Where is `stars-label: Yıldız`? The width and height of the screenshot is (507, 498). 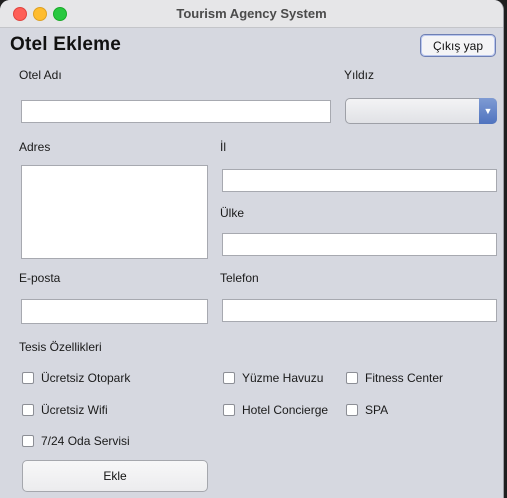
stars-label: Yıldız is located at coordinates (359, 75).